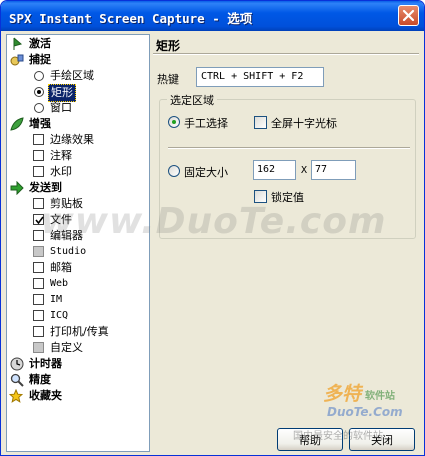 The image size is (425, 456). What do you see at coordinates (38, 203) in the screenshot?
I see `clipboard-checkbox` at bounding box center [38, 203].